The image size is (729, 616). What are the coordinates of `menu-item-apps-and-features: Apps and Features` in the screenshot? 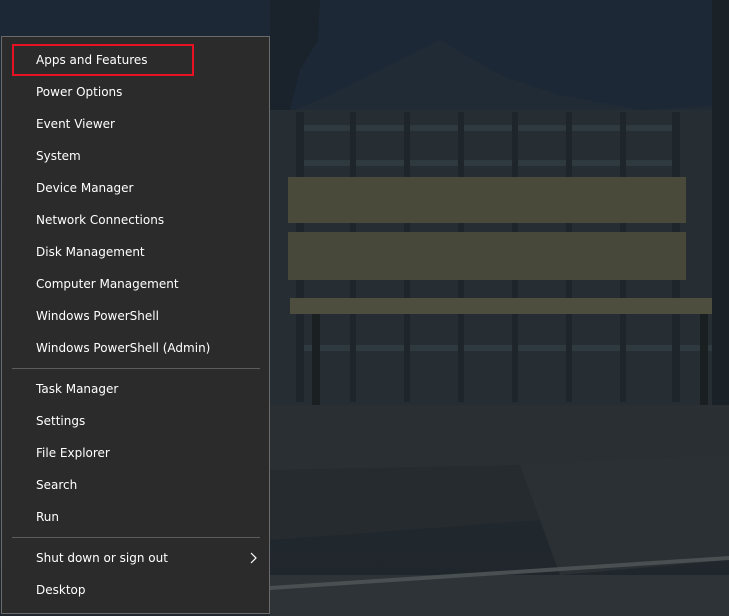 It's located at (135, 60).